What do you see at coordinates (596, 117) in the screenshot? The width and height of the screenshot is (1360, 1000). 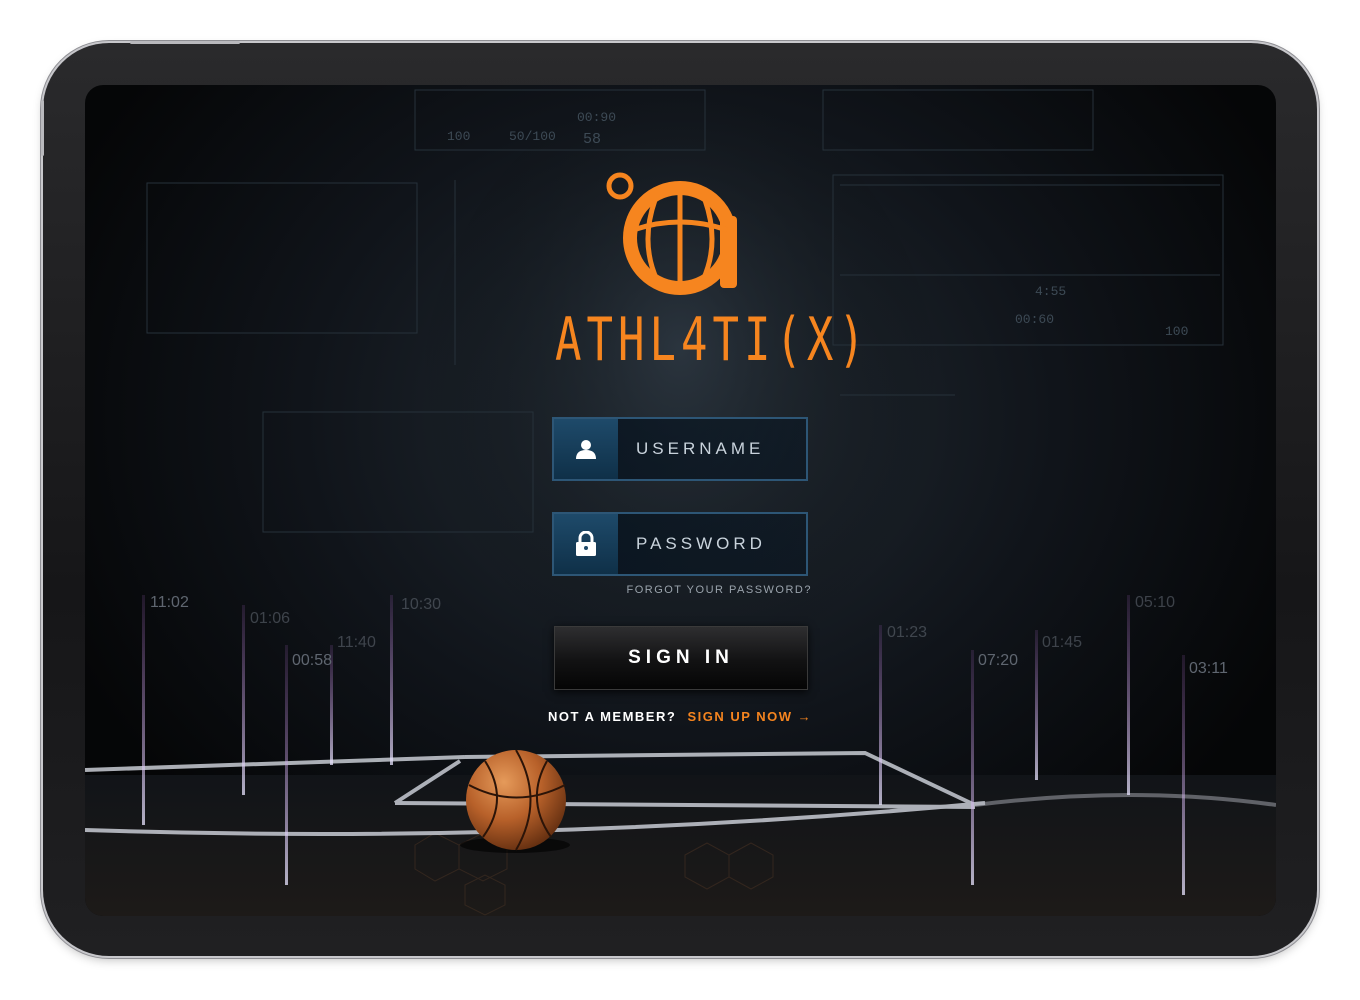 I see `svg-text: 00:90` at bounding box center [596, 117].